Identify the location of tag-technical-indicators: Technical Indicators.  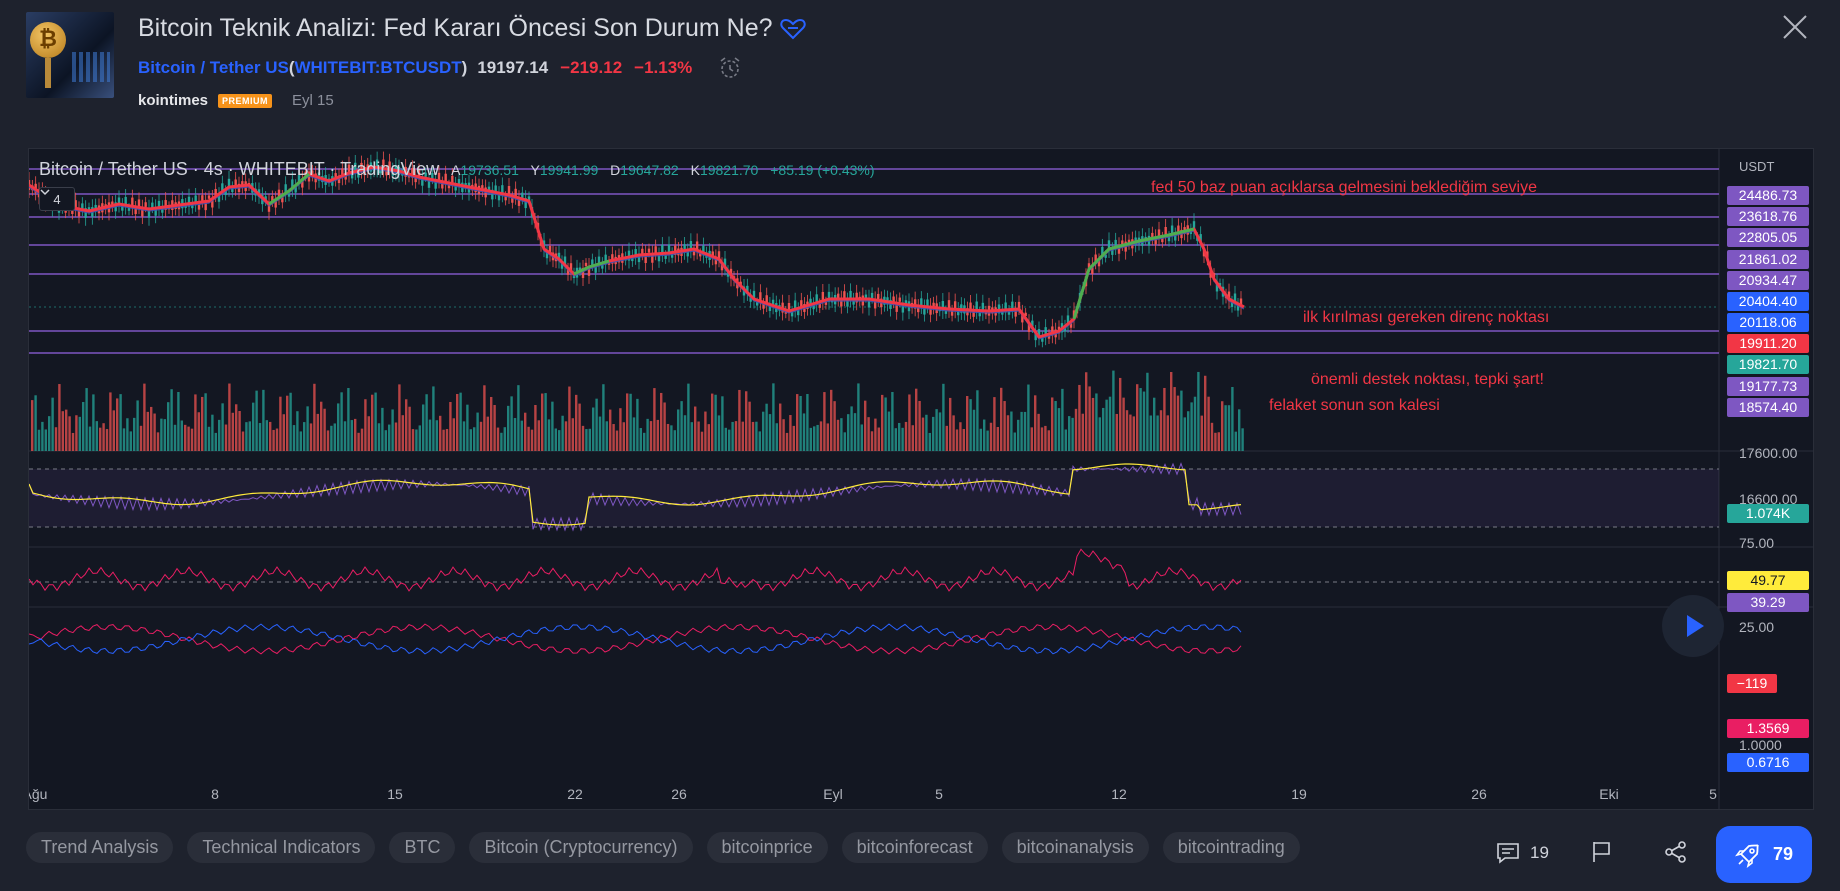
(281, 847).